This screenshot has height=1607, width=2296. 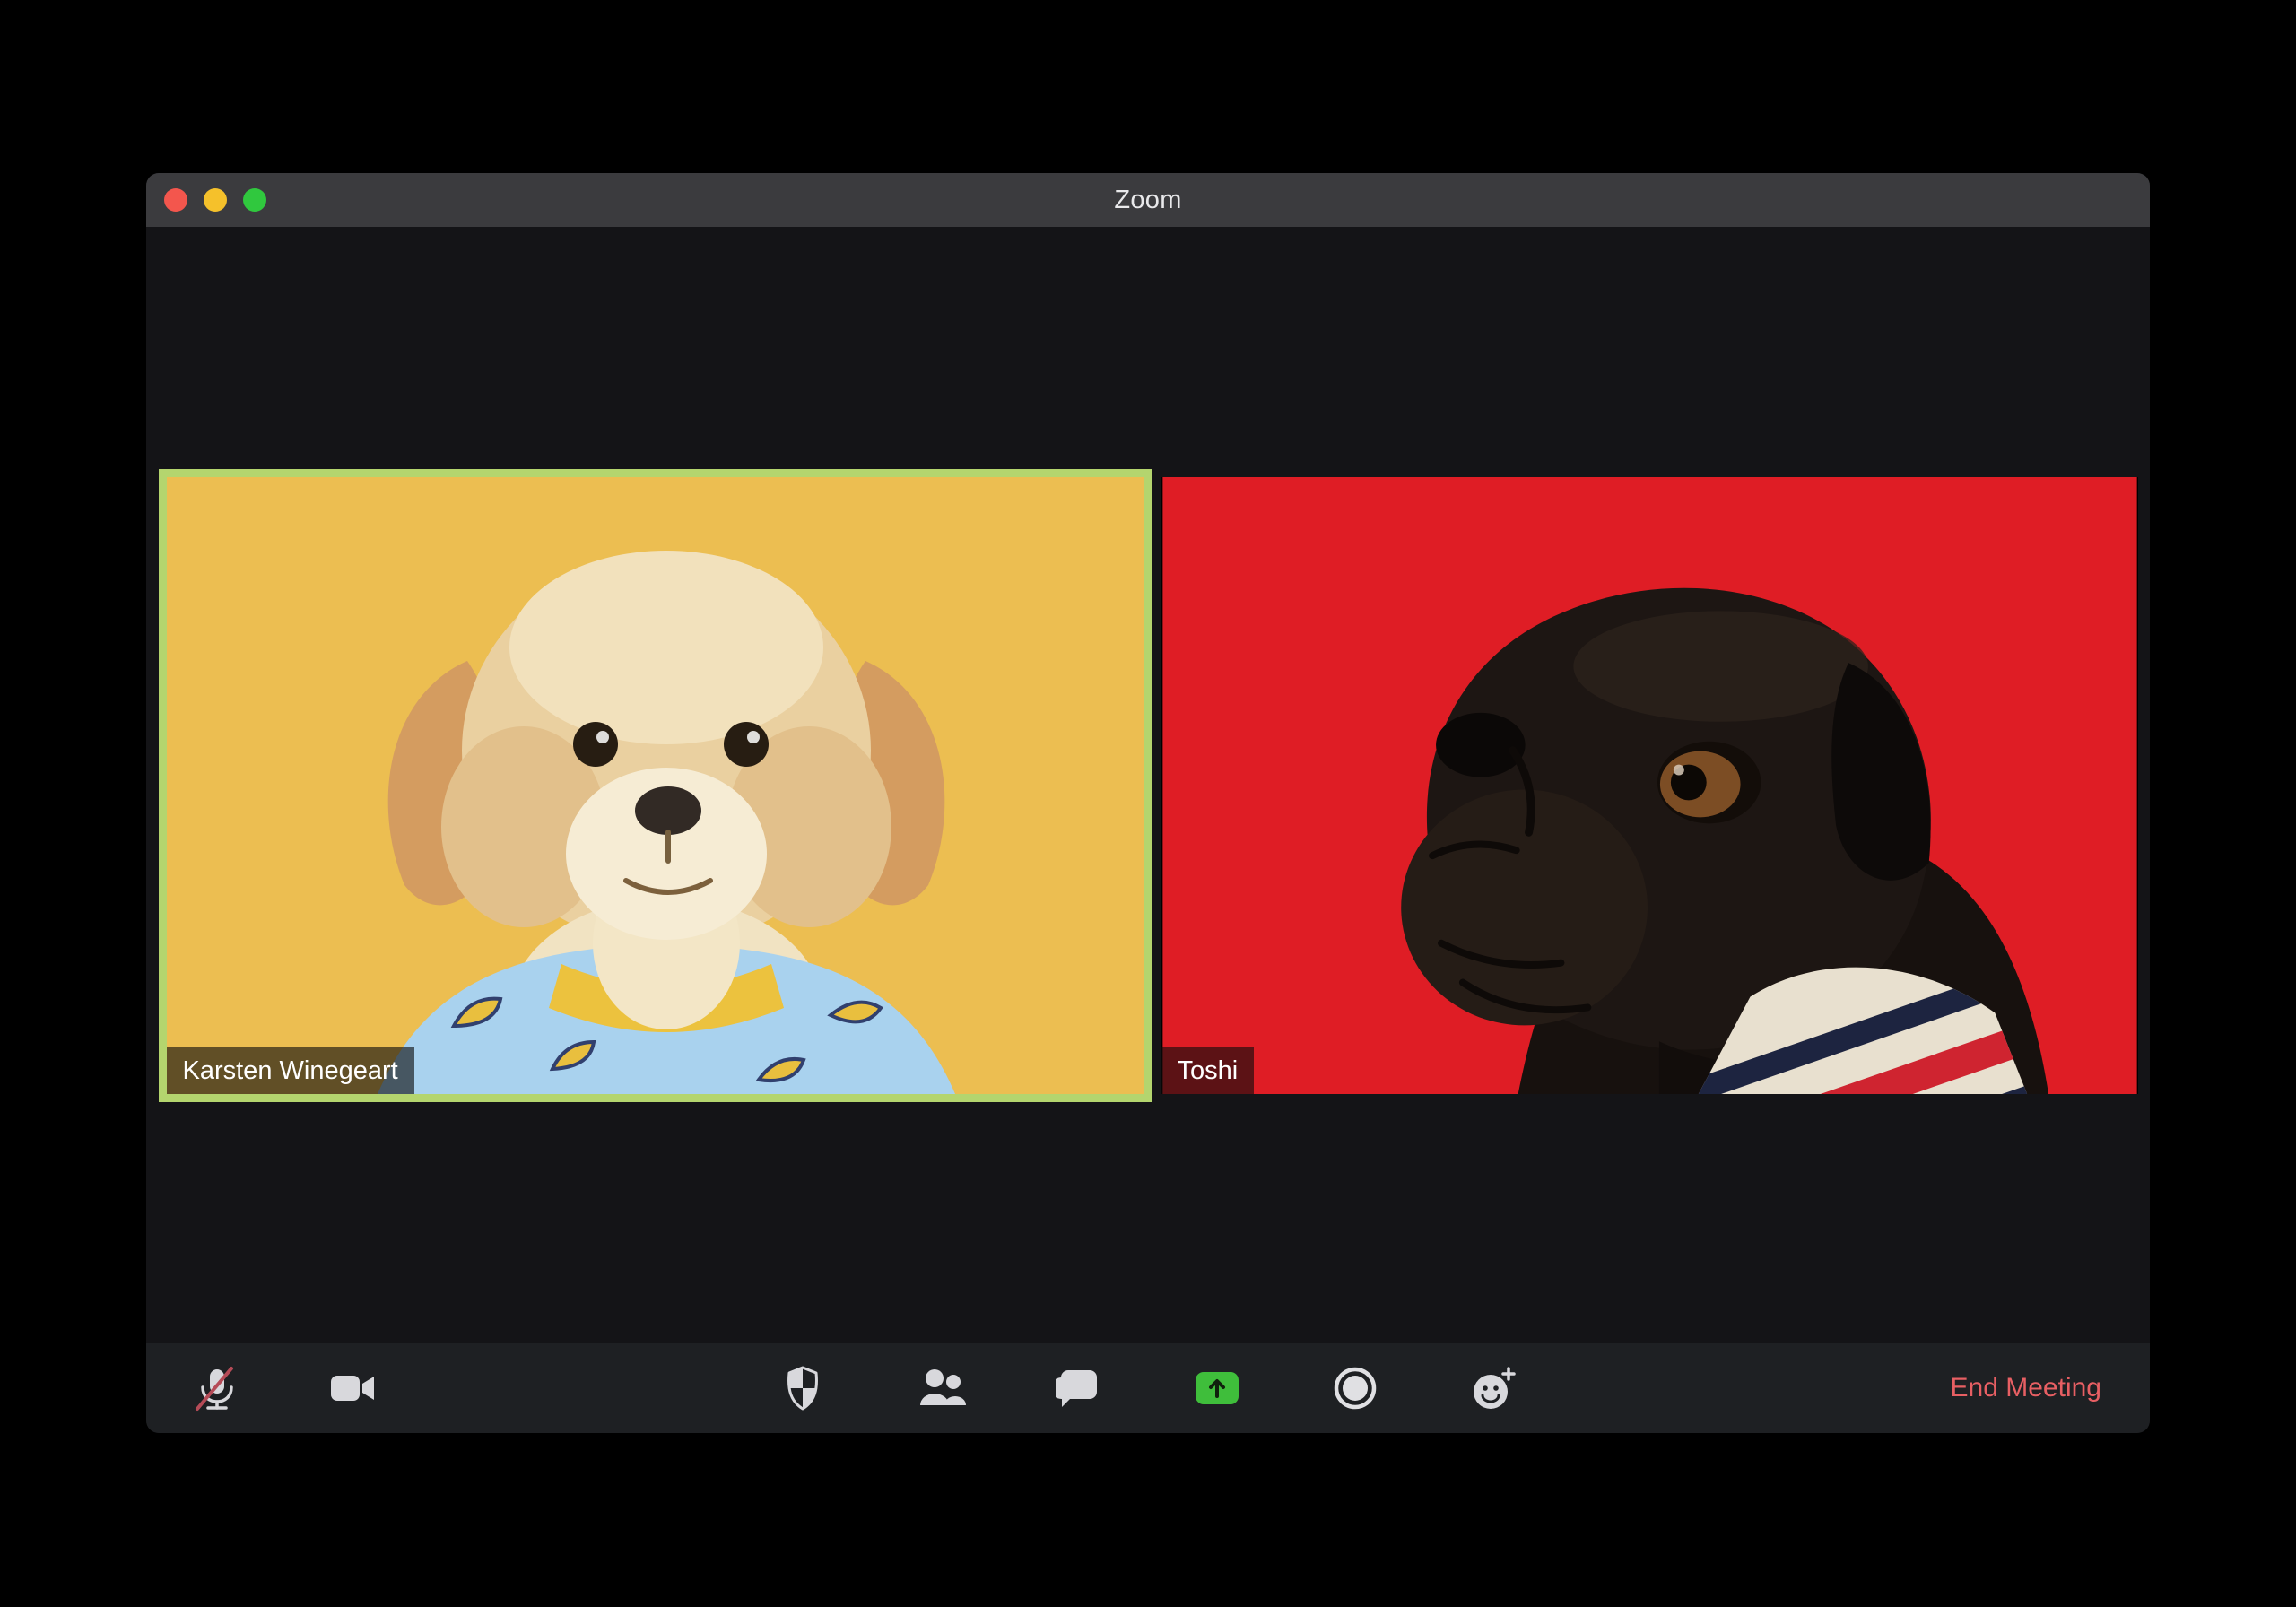 I want to click on security-shield-icon, so click(x=802, y=1389).